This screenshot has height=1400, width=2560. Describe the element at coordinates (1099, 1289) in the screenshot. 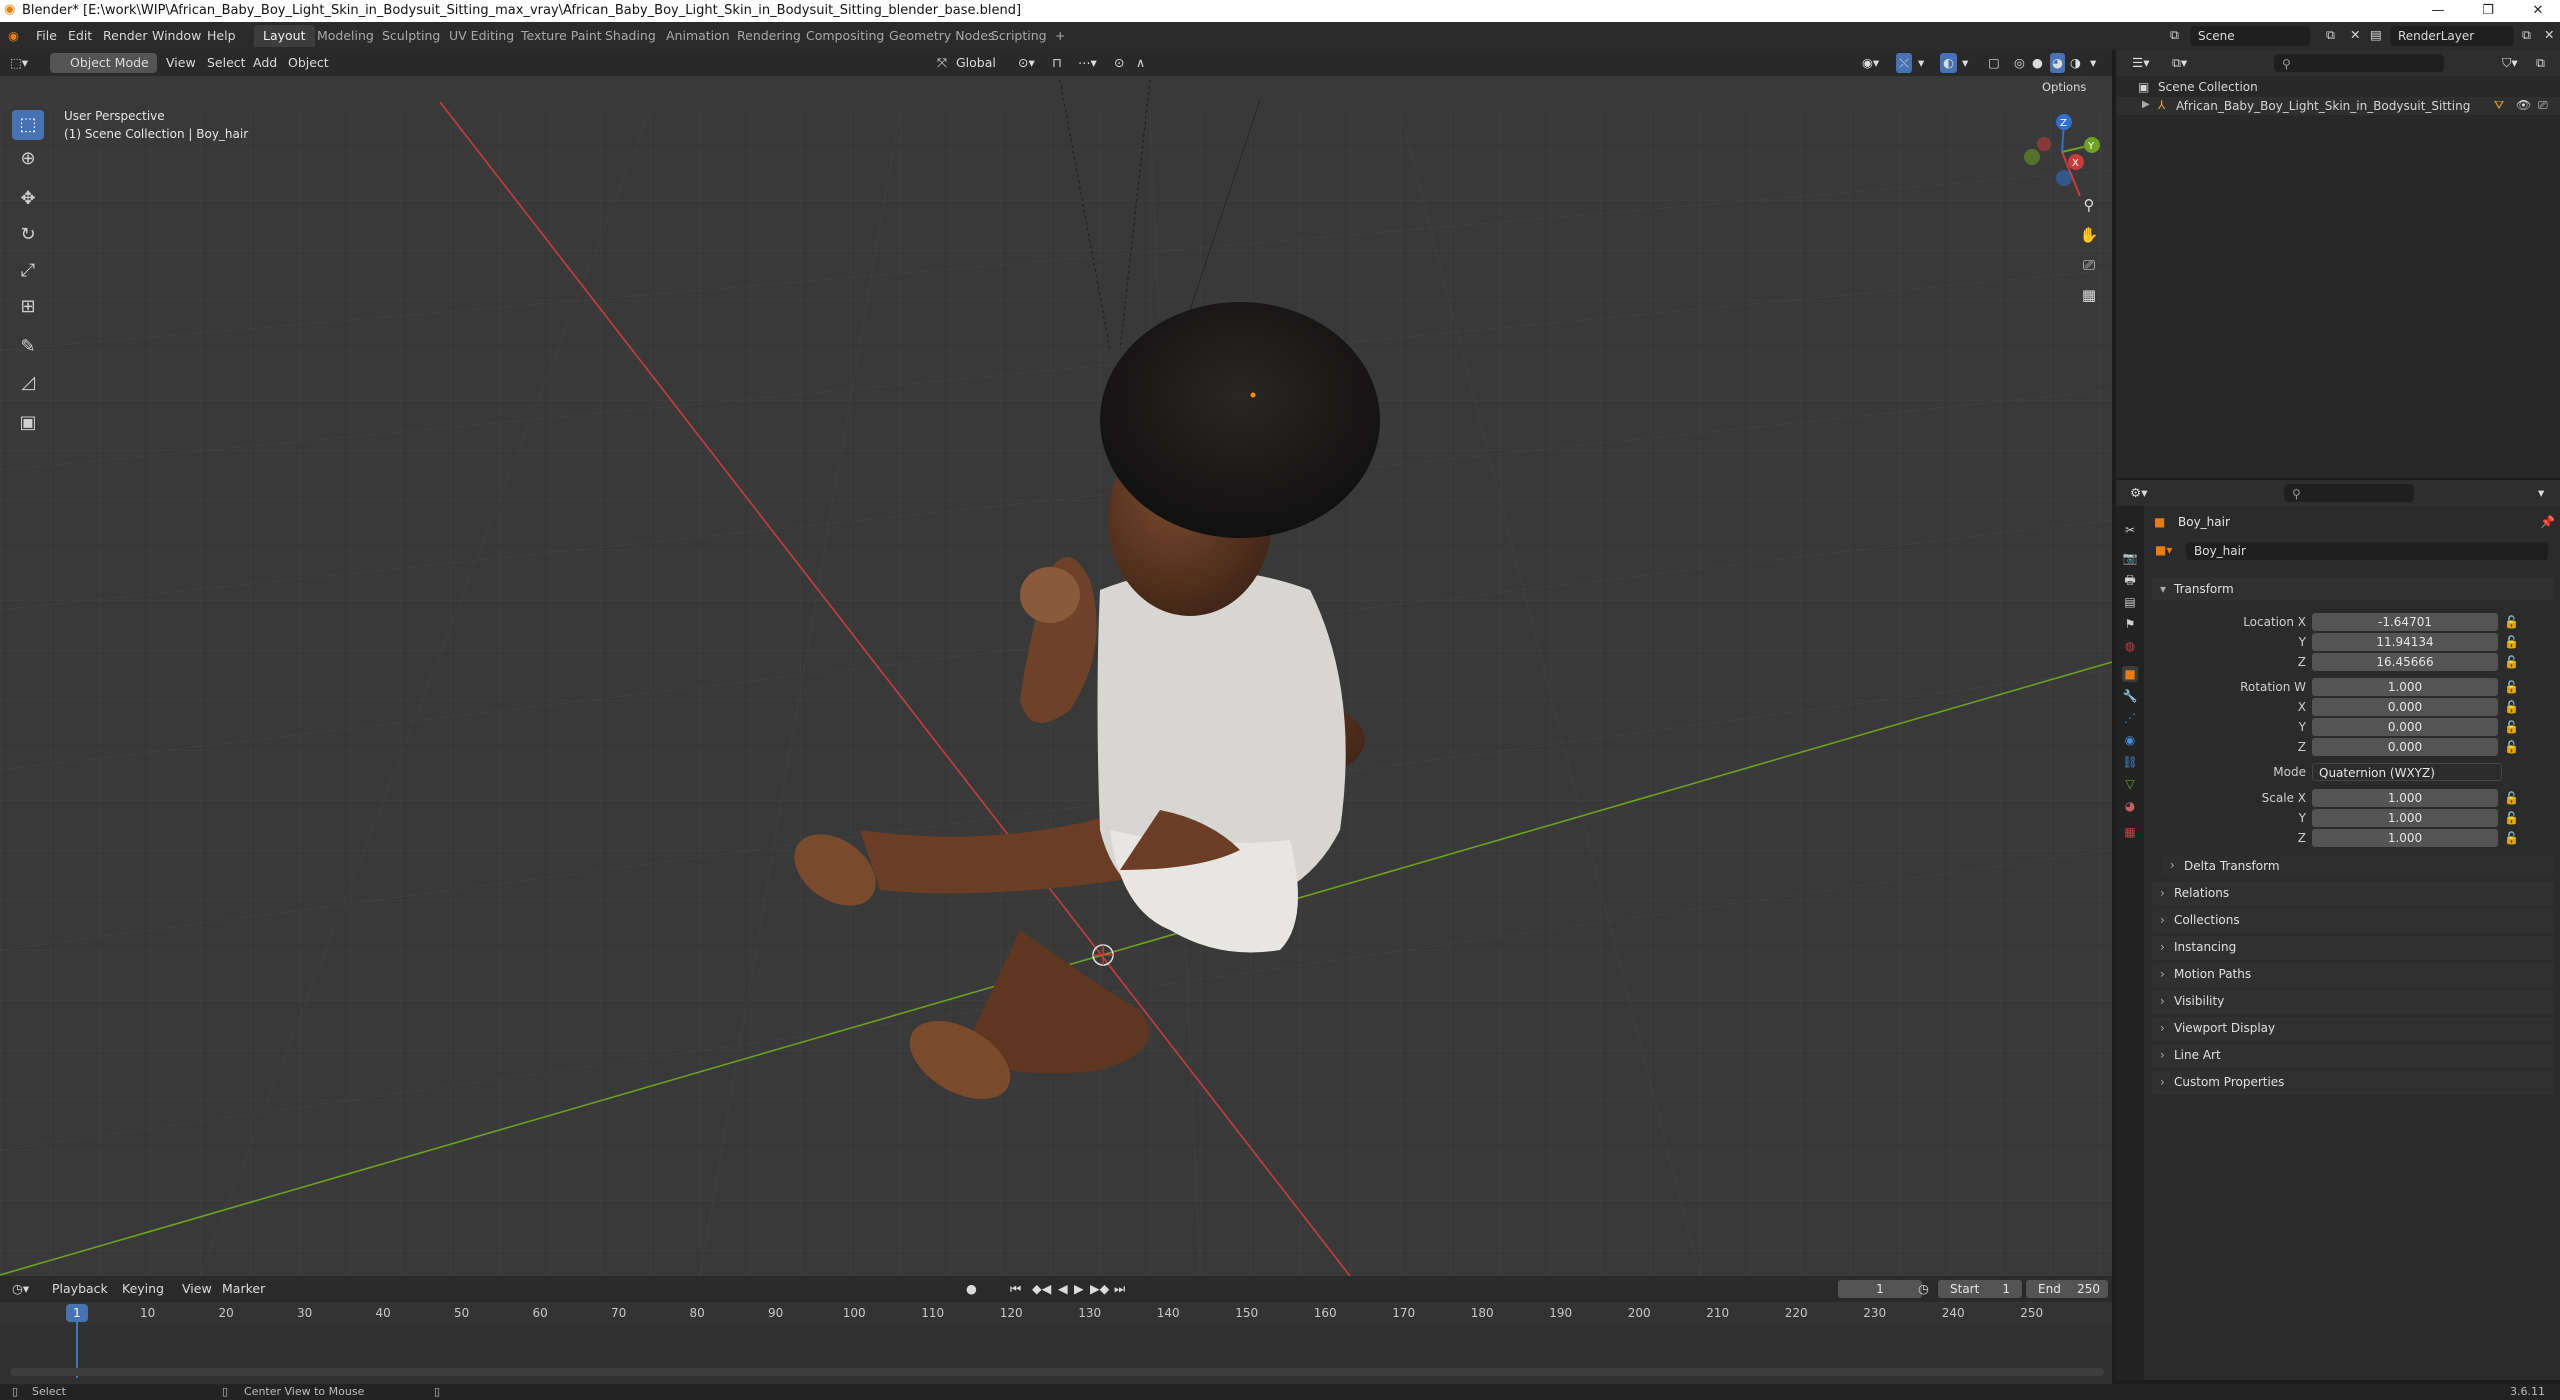

I see `next-keyframe-icon: ▶◆` at that location.